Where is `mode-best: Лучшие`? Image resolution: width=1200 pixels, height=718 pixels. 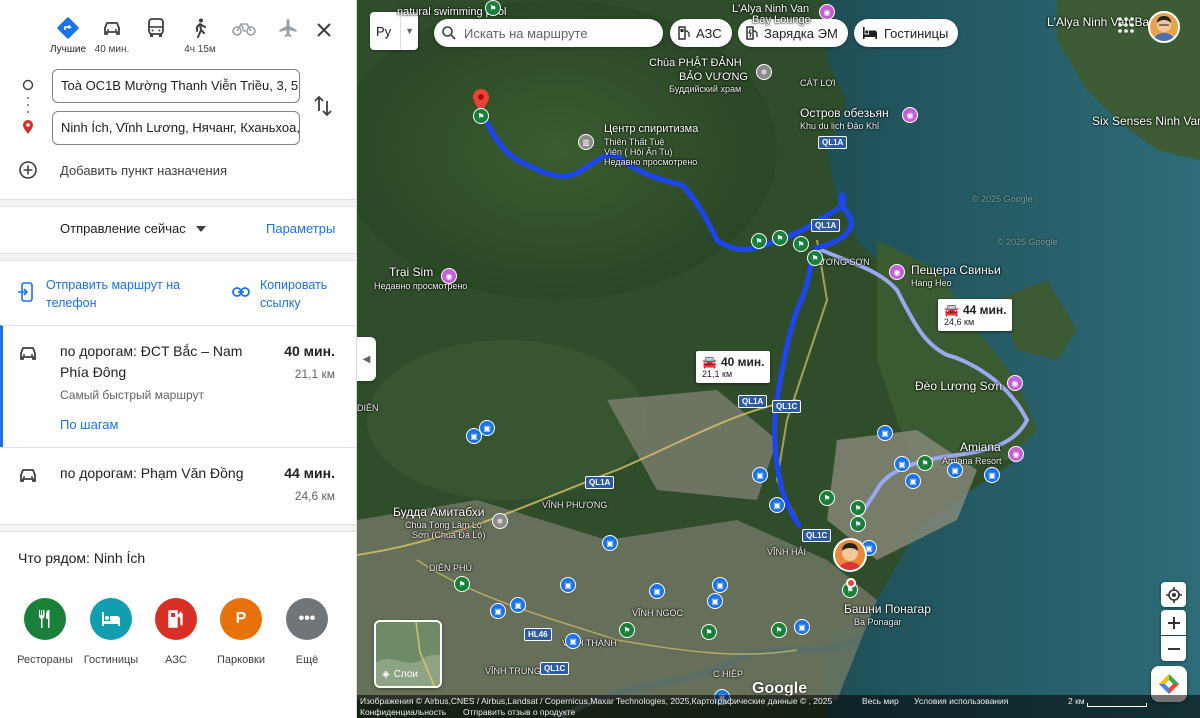 mode-best: Лучшие is located at coordinates (68, 36).